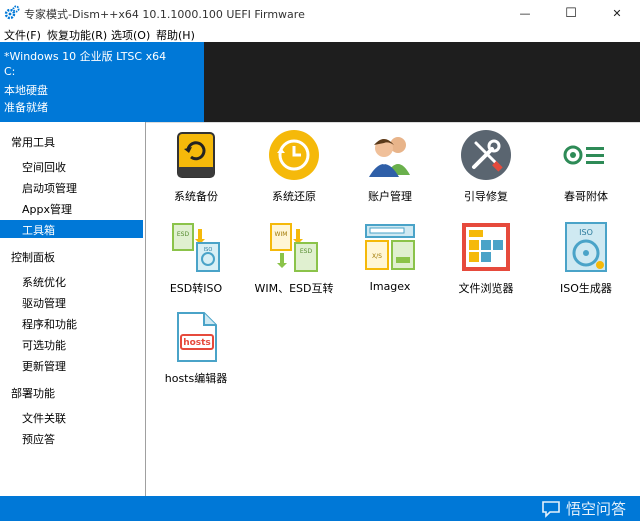 The width and height of the screenshot is (640, 521). What do you see at coordinates (583, 155) in the screenshot?
I see `toggle-settings-icon` at bounding box center [583, 155].